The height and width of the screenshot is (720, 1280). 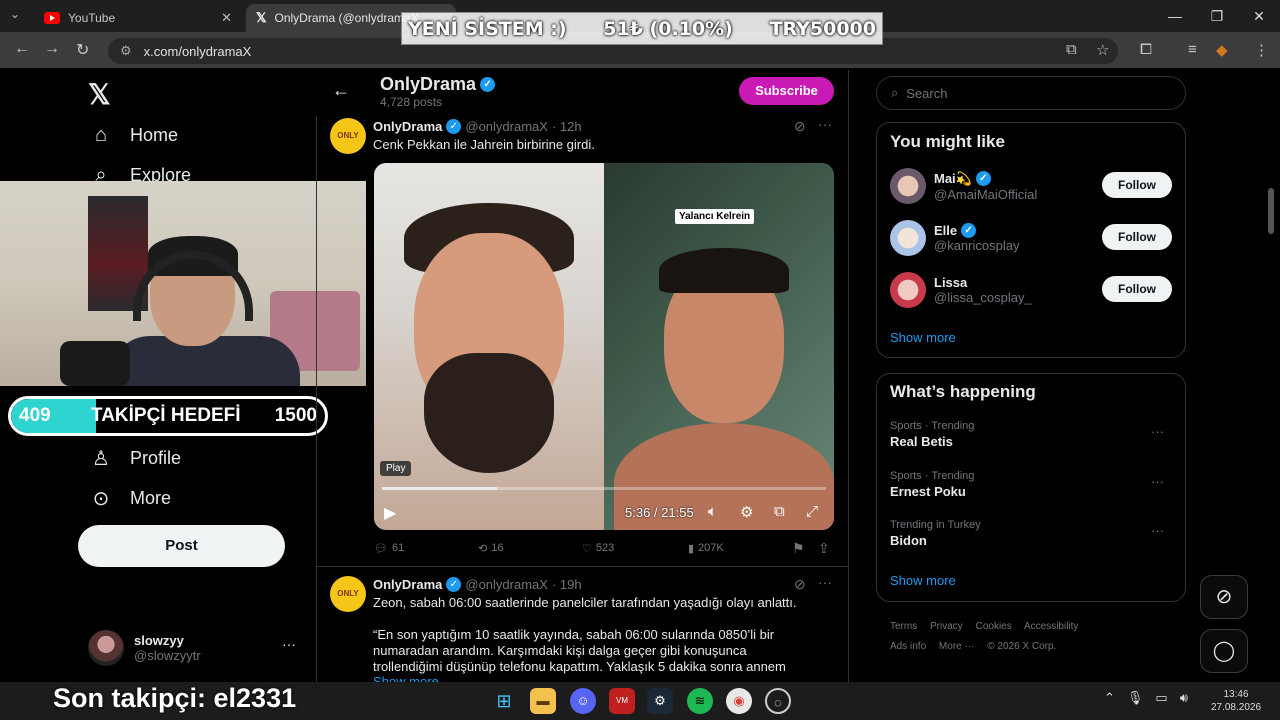 What do you see at coordinates (341, 90) in the screenshot?
I see `back-arrow-icon: ←` at bounding box center [341, 90].